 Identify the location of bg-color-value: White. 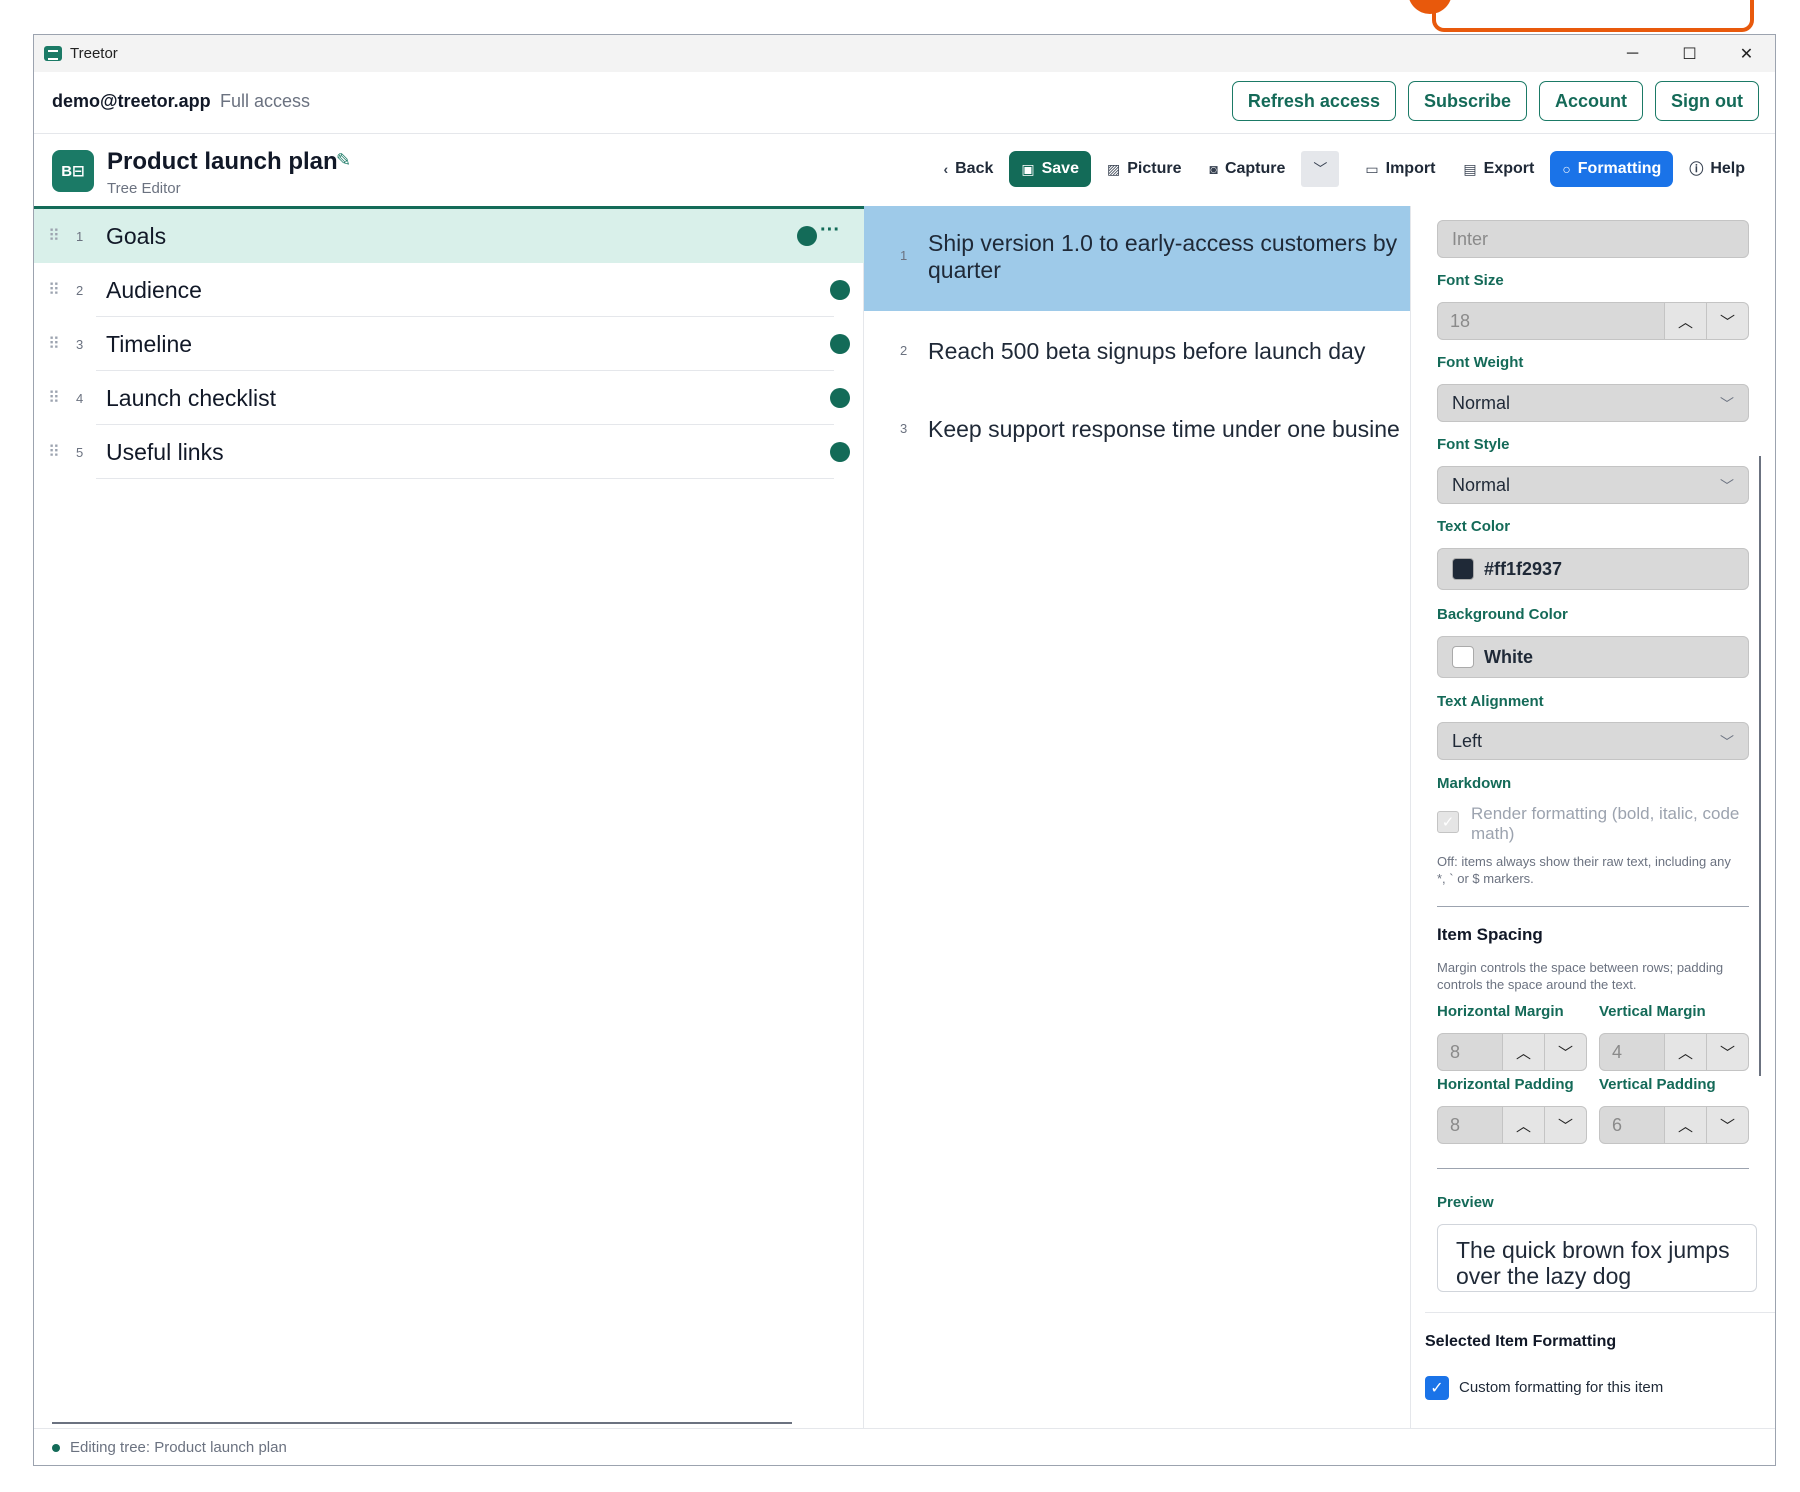
(1508, 656).